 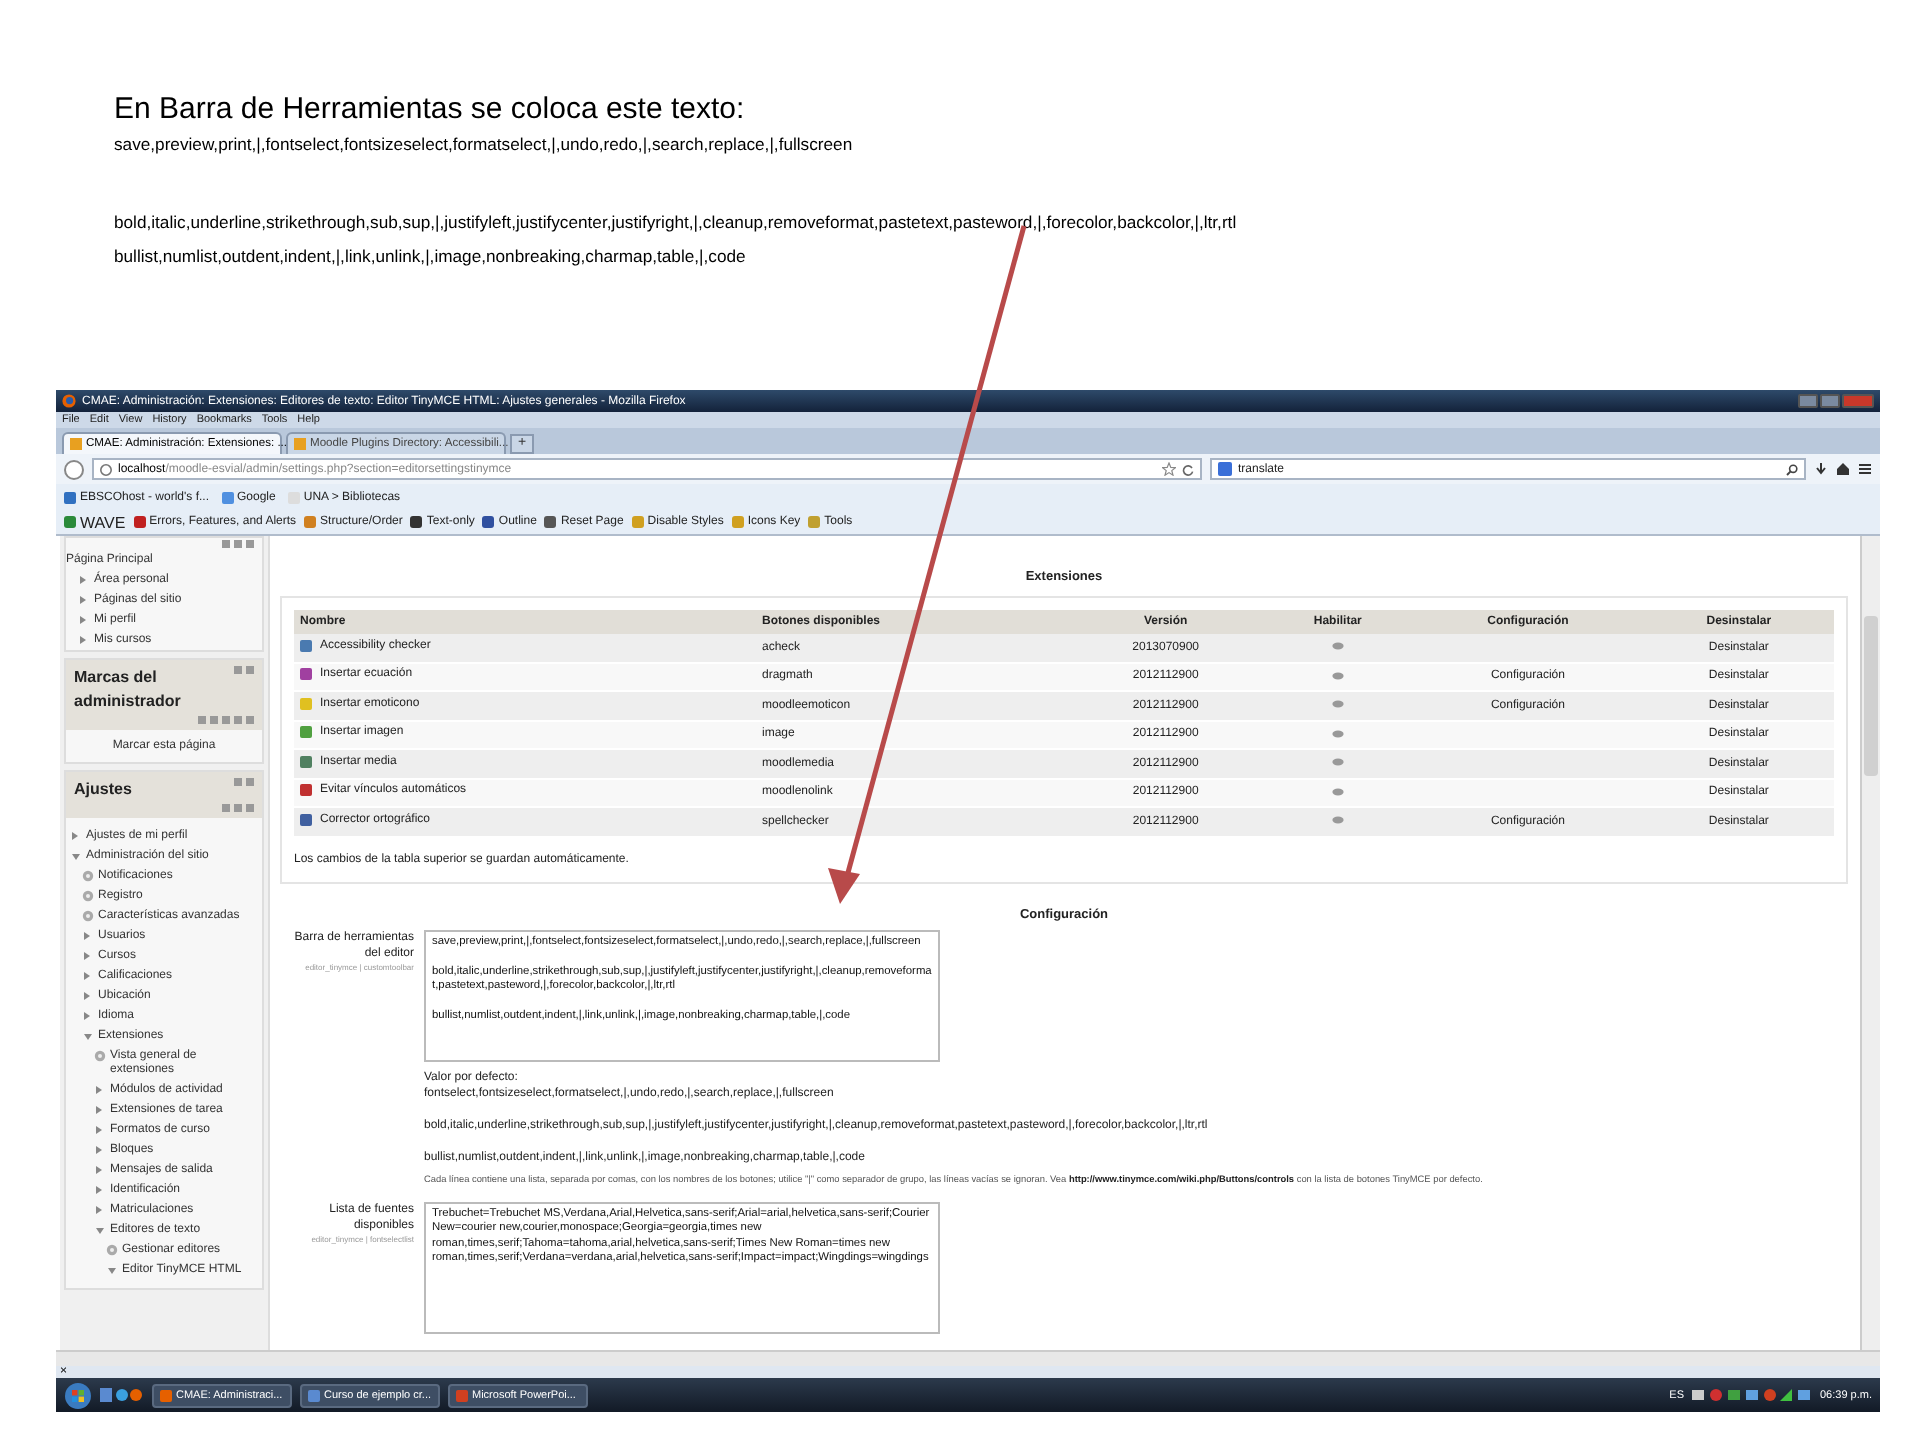 I want to click on horizontal-scrollbar, so click(x=968, y=1358).